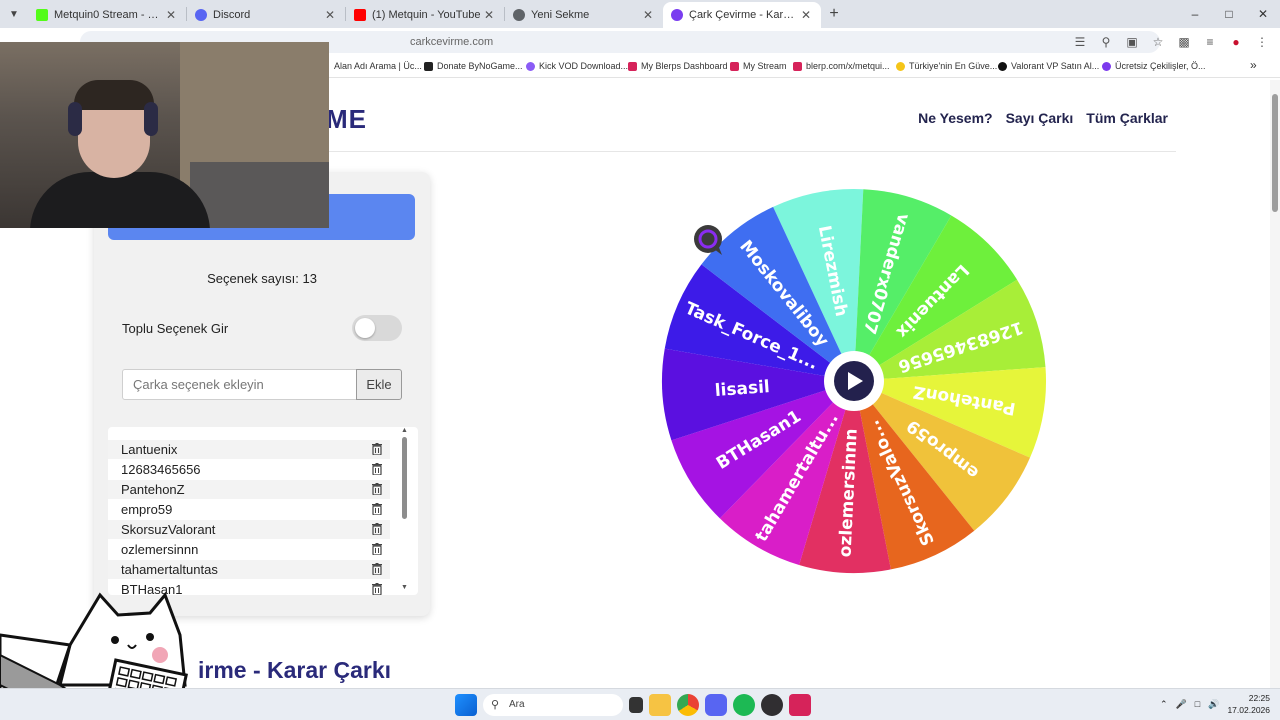  Describe the element at coordinates (1106, 42) in the screenshot. I see `zoom-icon: ⚲` at that location.